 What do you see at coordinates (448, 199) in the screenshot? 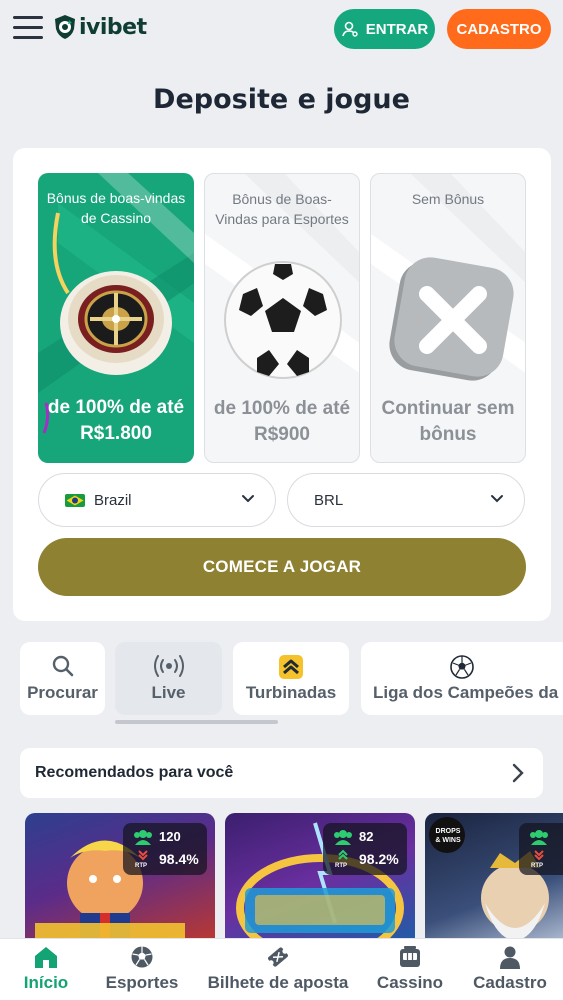
I see `bonus-title: Sem Bônus` at bounding box center [448, 199].